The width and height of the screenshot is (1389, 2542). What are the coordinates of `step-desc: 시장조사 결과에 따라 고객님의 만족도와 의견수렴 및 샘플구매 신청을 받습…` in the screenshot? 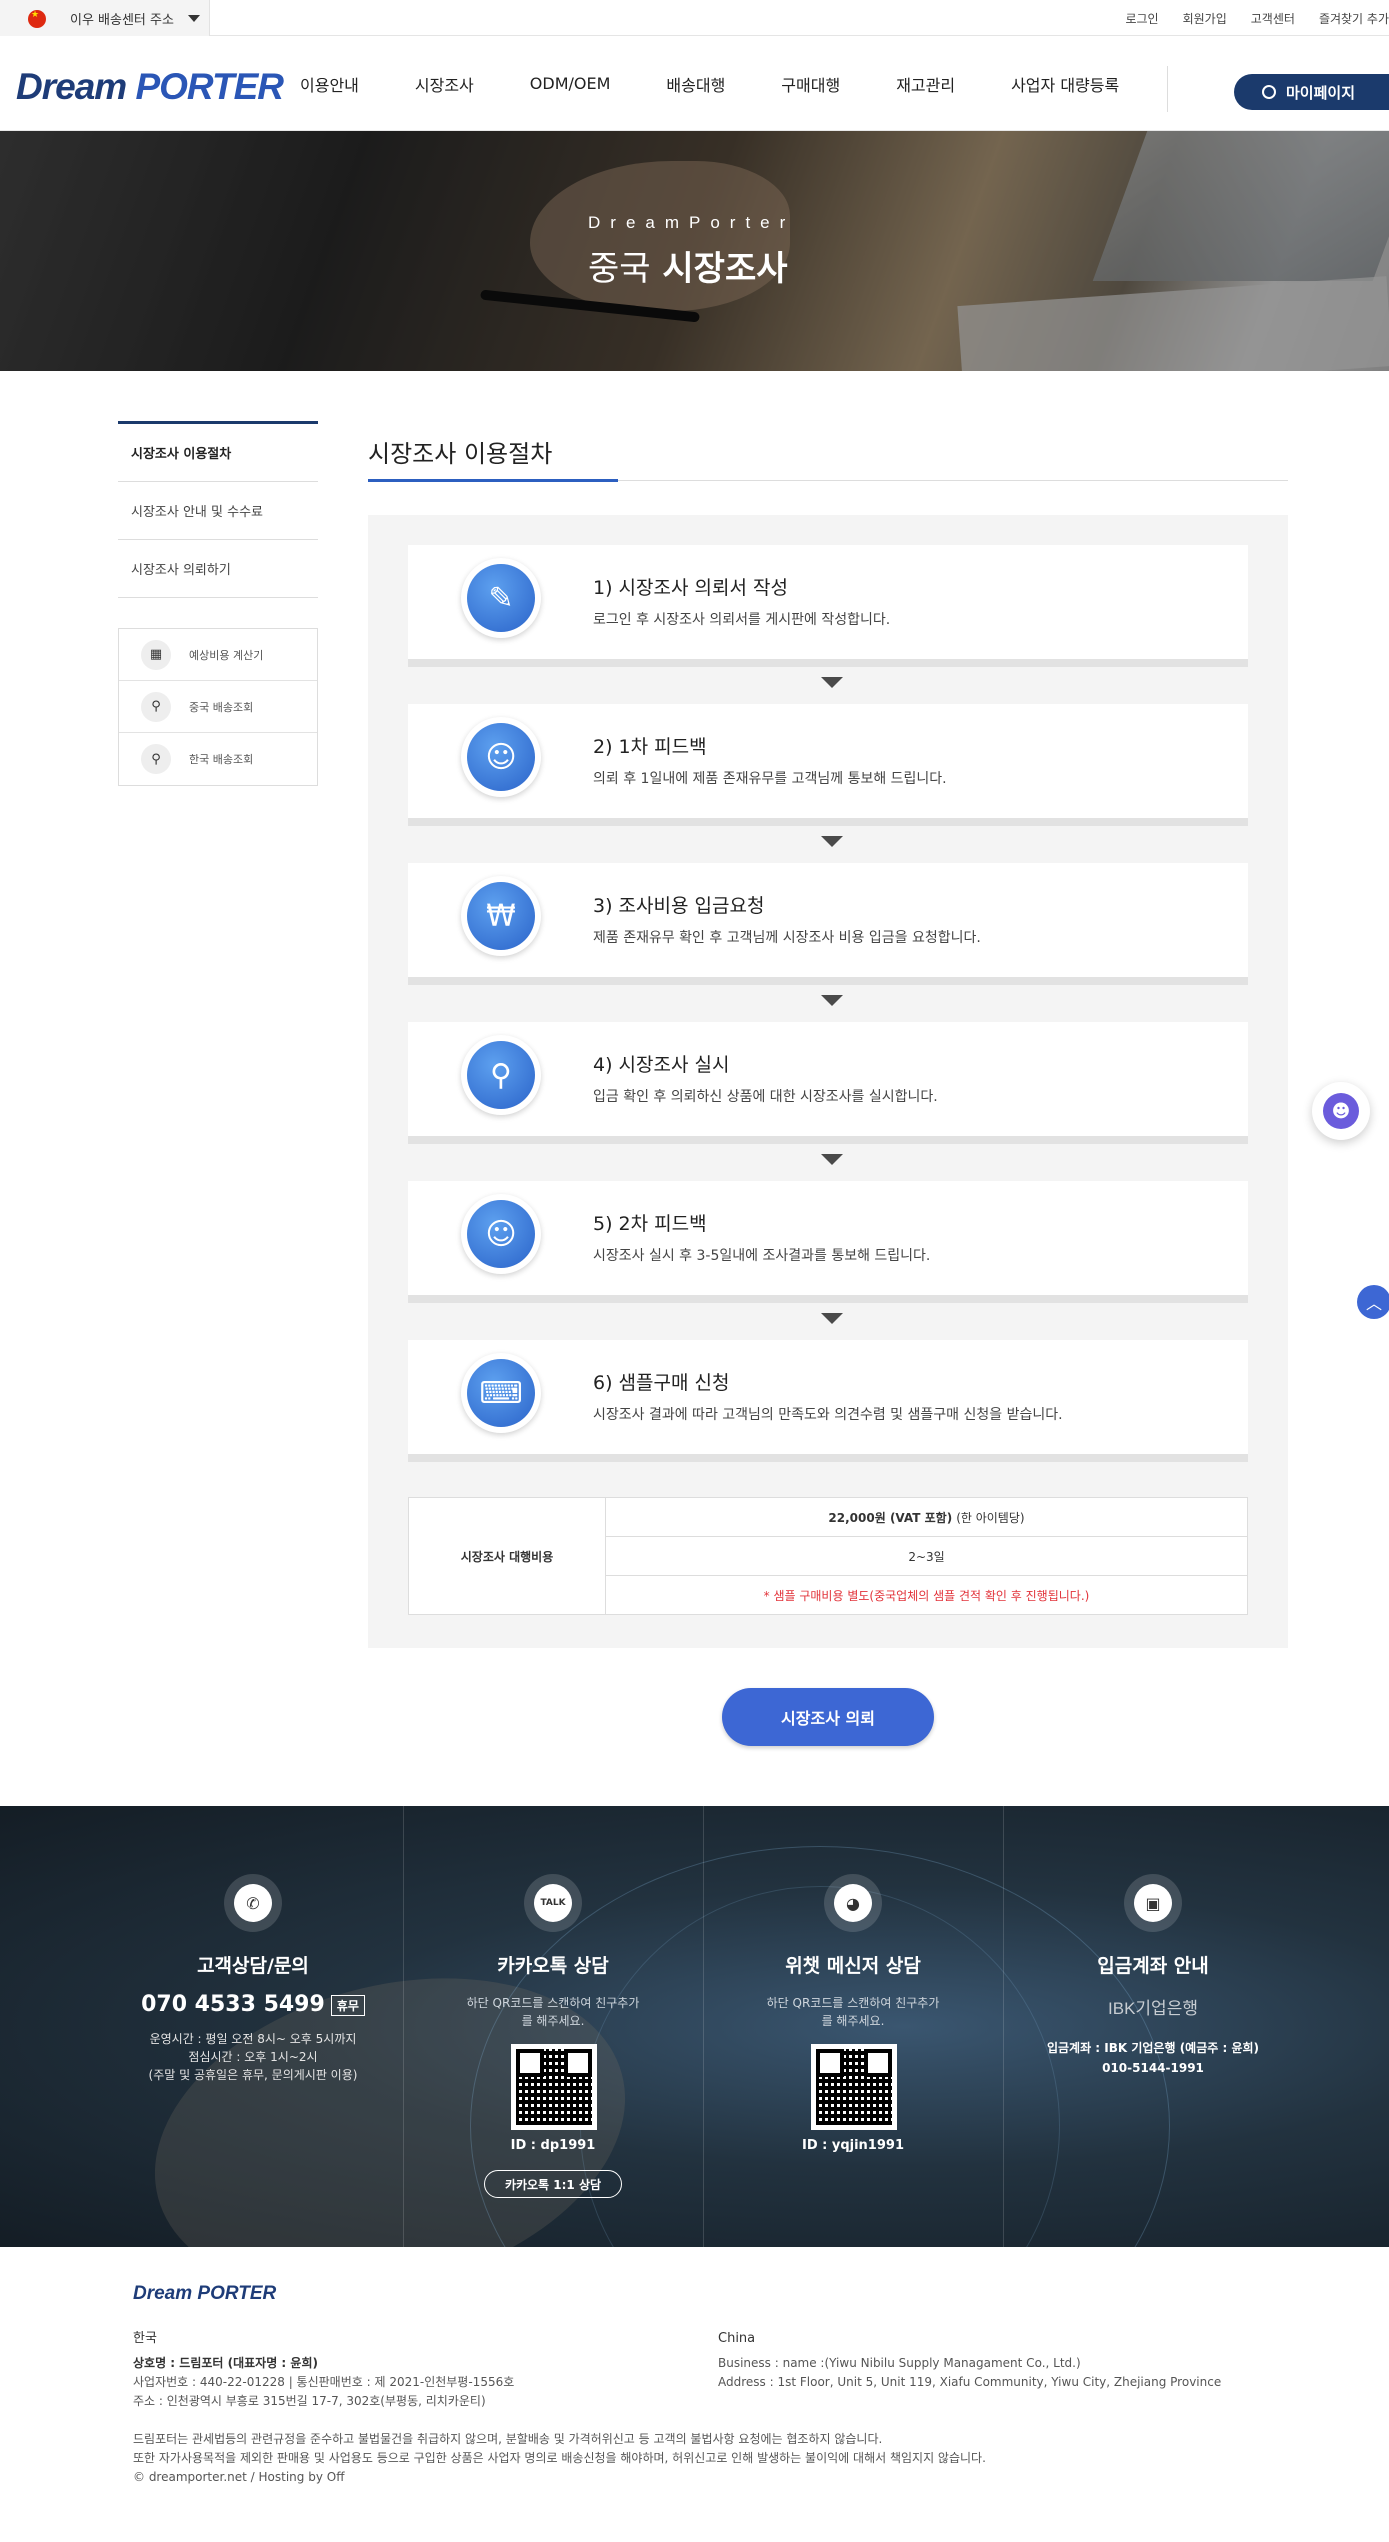 It's located at (828, 1415).